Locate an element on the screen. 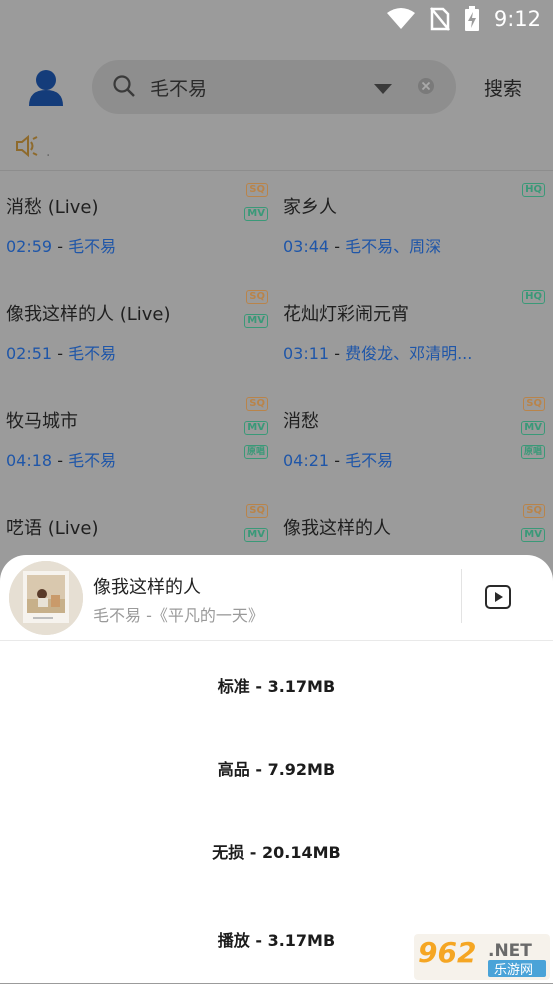 The width and height of the screenshot is (553, 984). song-artist: 毛不易、周深 is located at coordinates (393, 246).